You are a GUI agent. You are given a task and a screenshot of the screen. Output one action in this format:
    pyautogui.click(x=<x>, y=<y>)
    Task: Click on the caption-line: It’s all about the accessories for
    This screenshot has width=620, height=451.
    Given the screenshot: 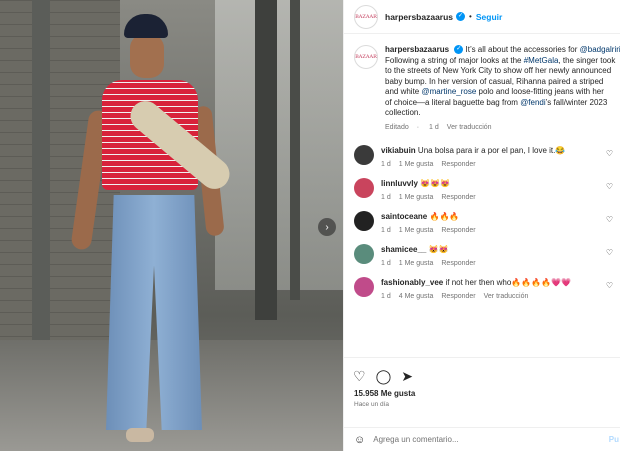 What is the action you would take?
    pyautogui.click(x=522, y=49)
    